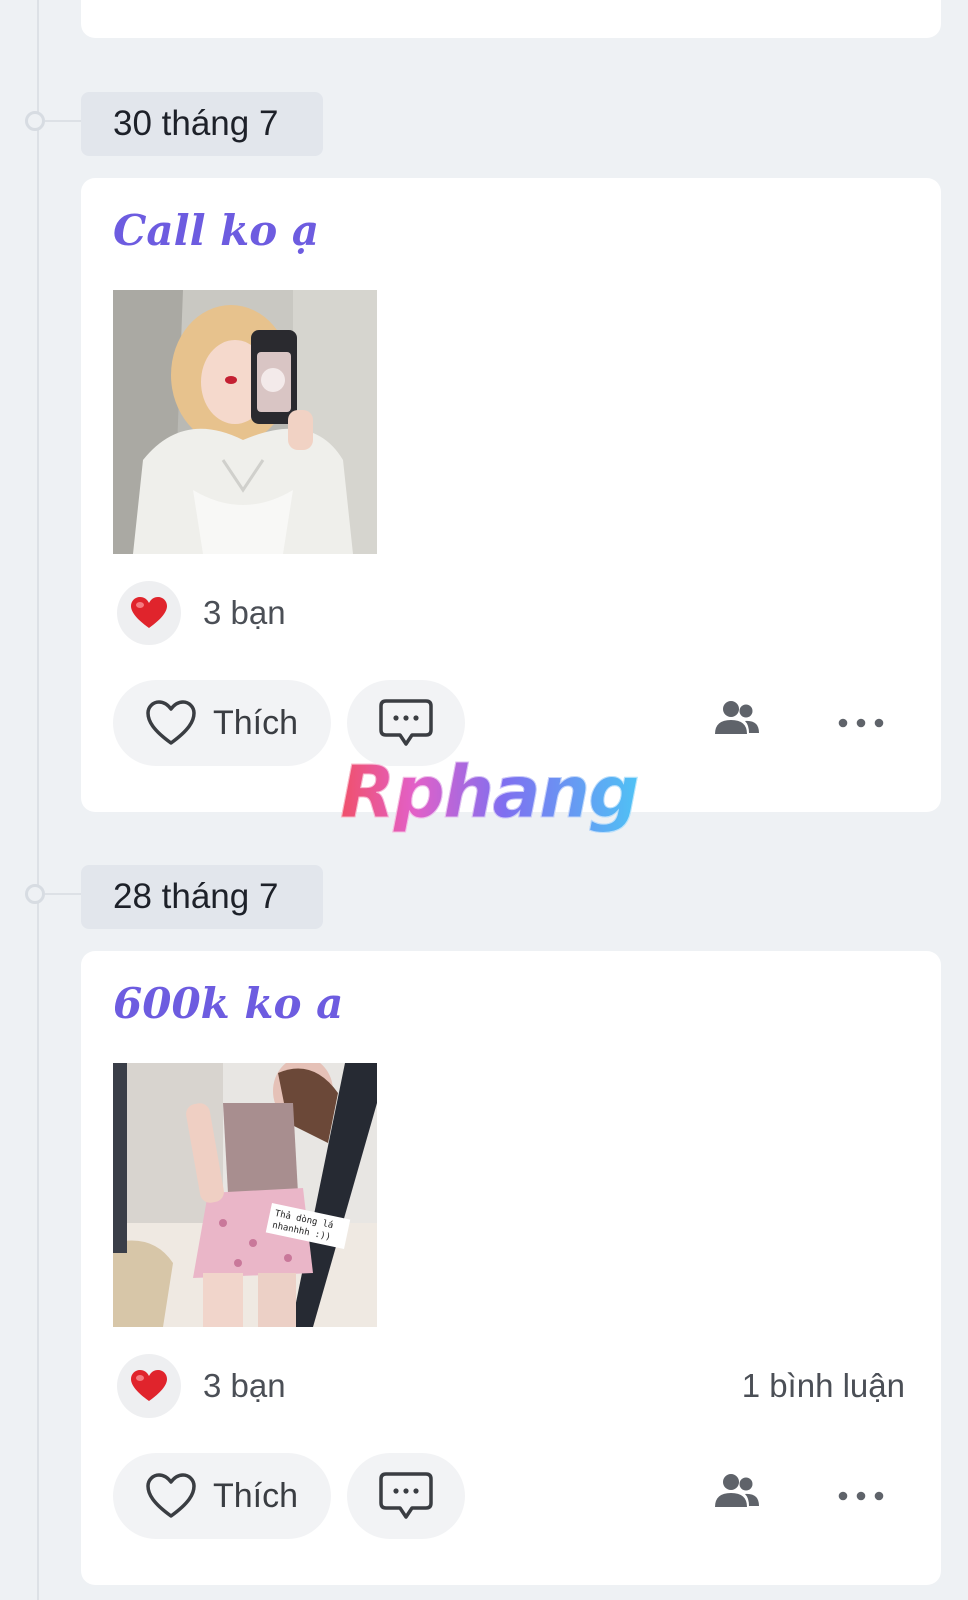  I want to click on photo-mirror-image: Thả dòng lá nhanhhh :)), so click(245, 1195).